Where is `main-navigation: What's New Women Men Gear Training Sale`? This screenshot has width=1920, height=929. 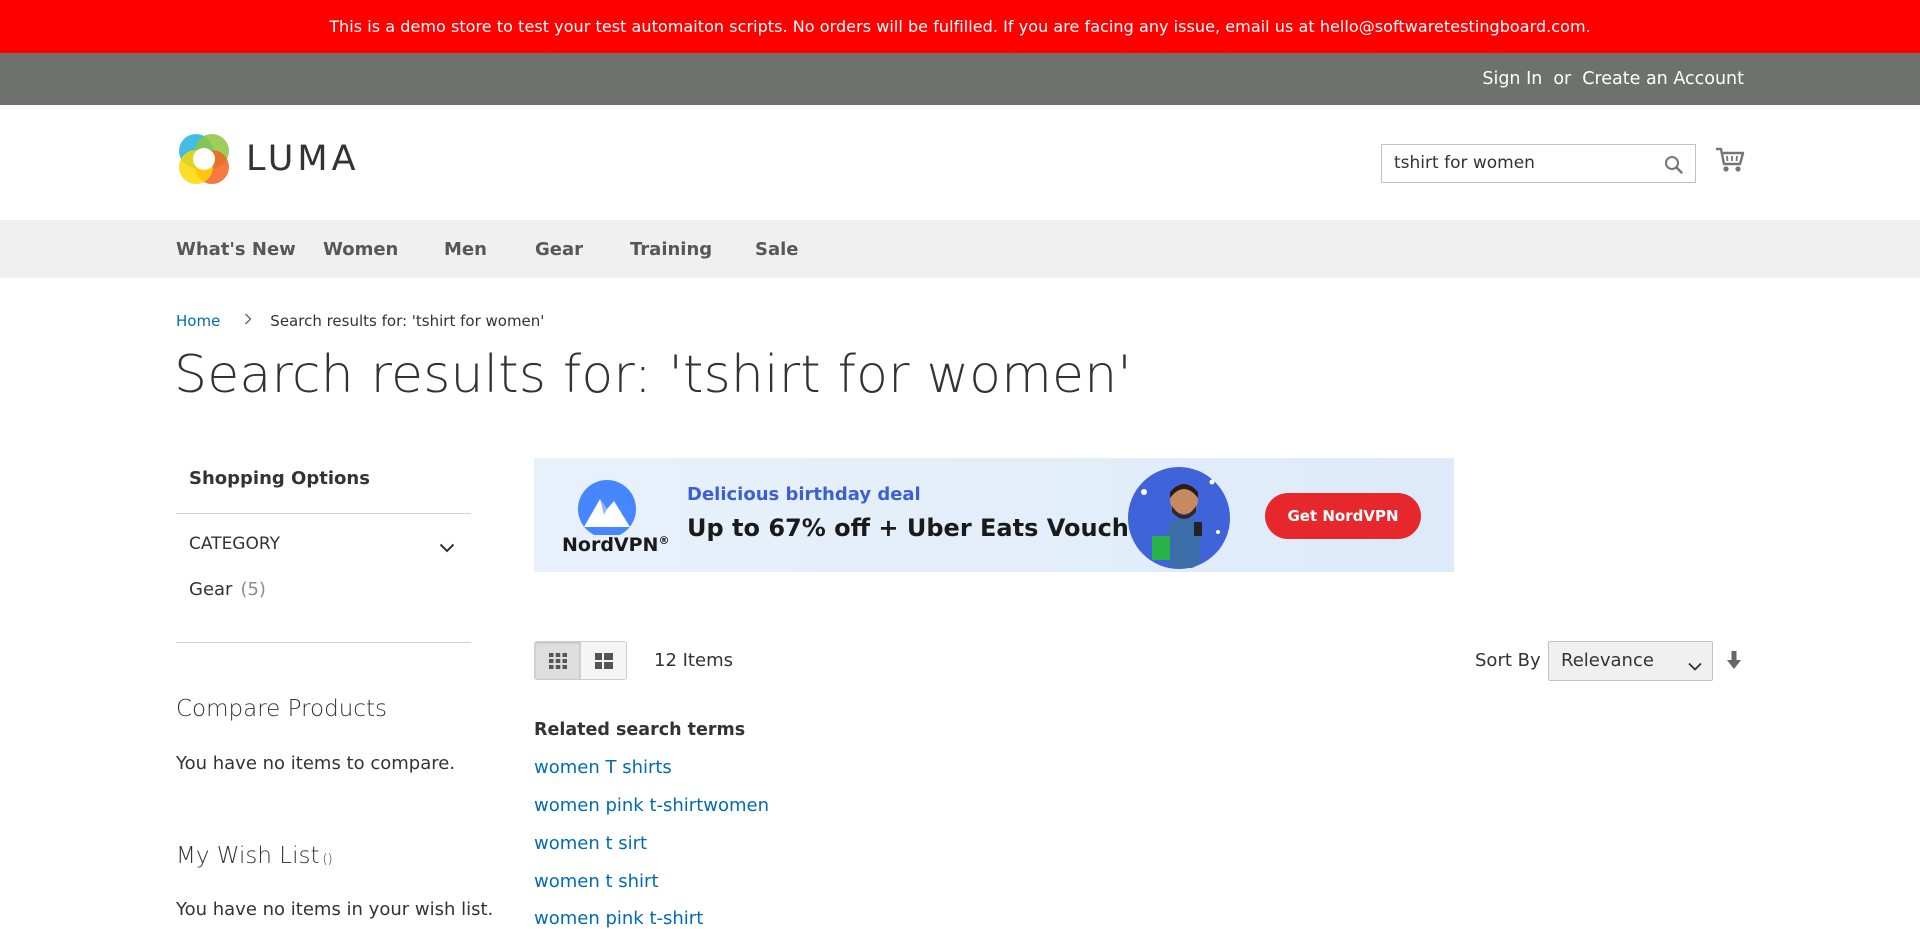 main-navigation: What's New Women Men Gear Training Sale is located at coordinates (960, 249).